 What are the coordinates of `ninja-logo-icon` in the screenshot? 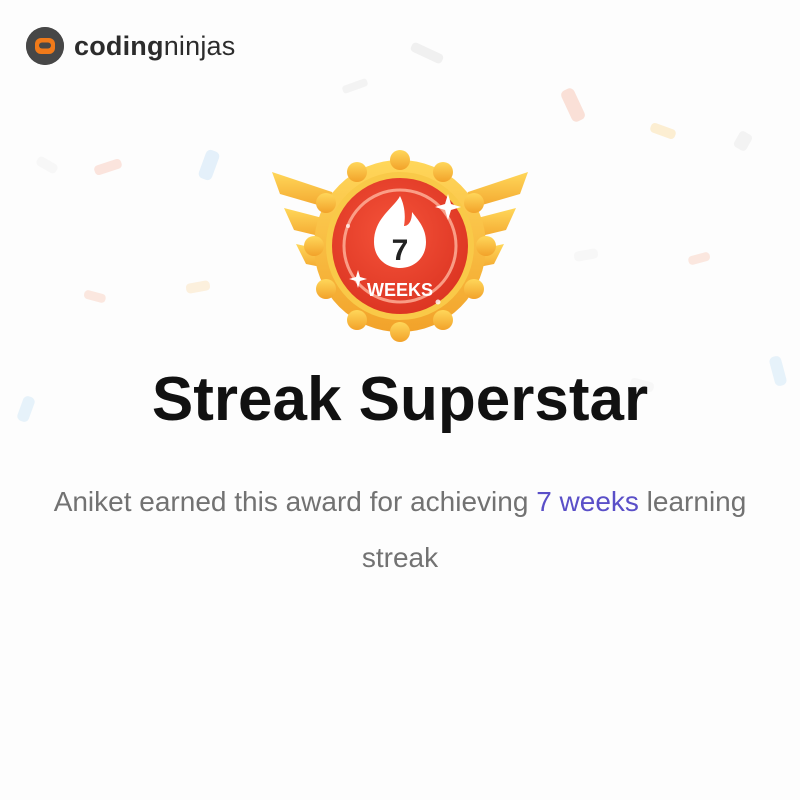 It's located at (45, 46).